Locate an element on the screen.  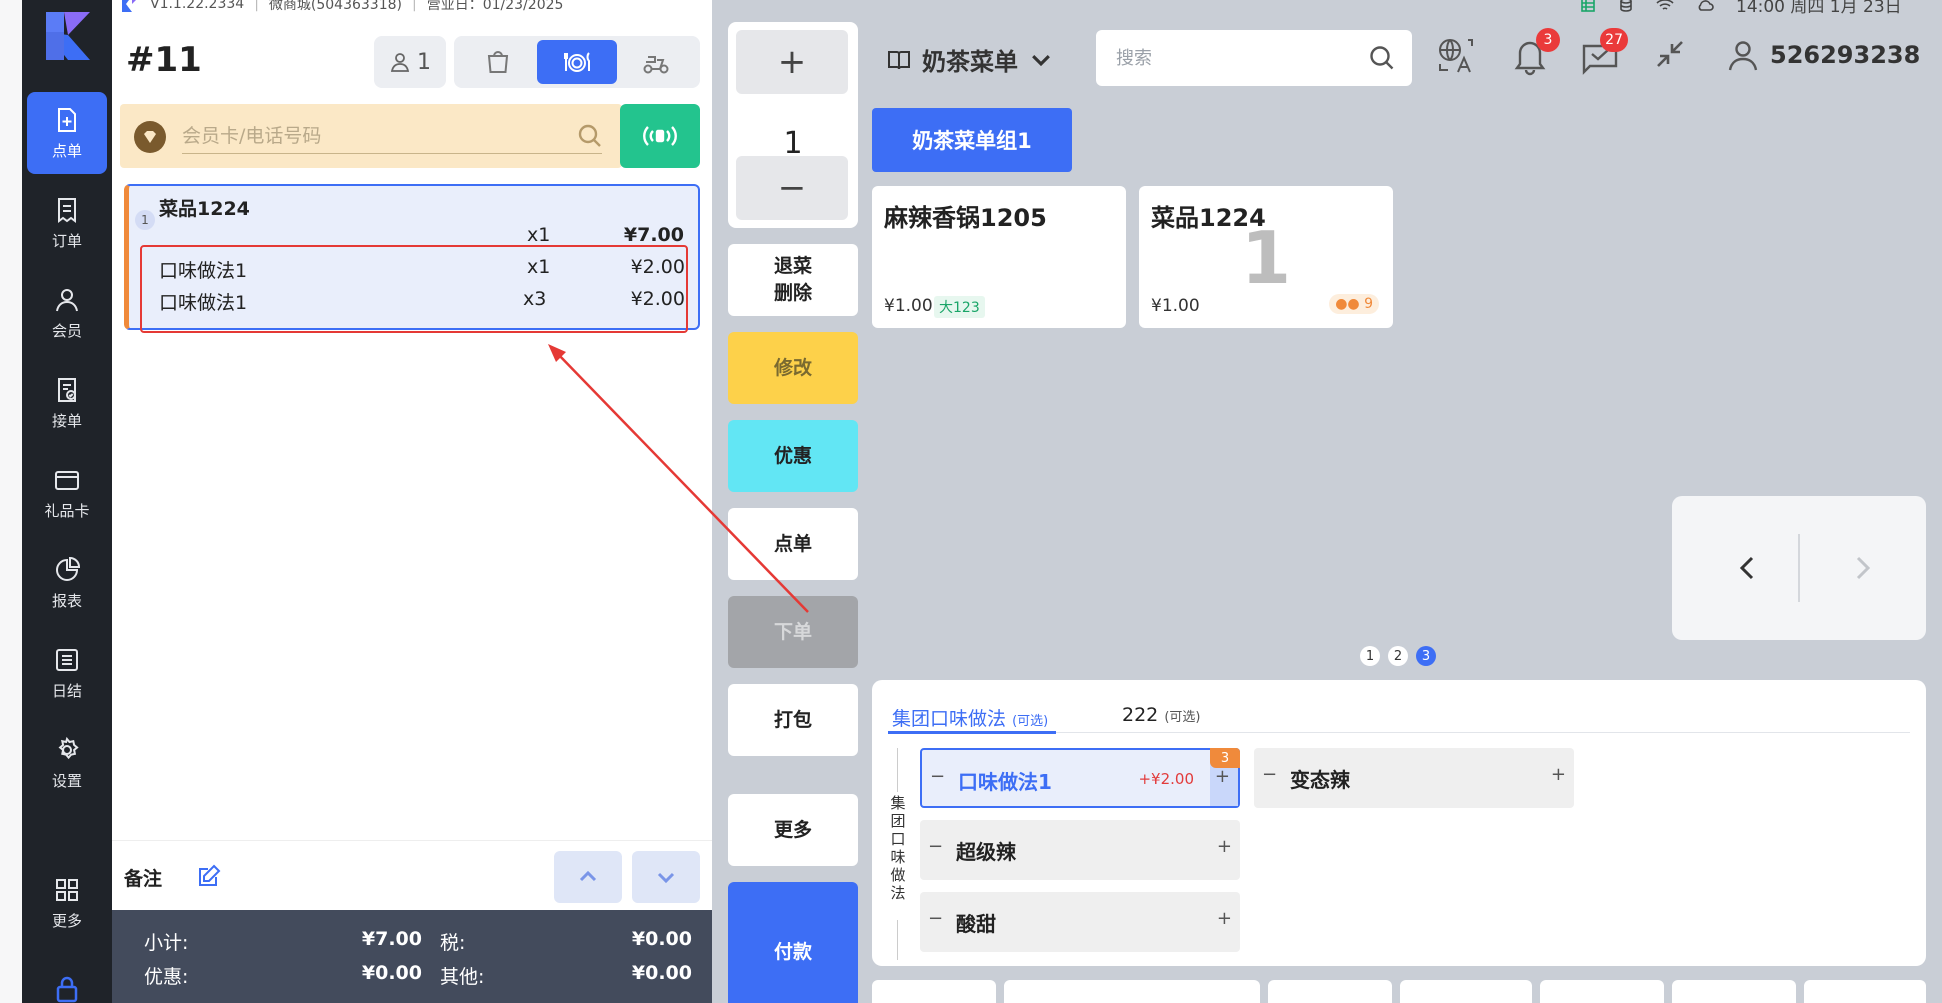
dish-name: 菜品1224 is located at coordinates (1208, 218).